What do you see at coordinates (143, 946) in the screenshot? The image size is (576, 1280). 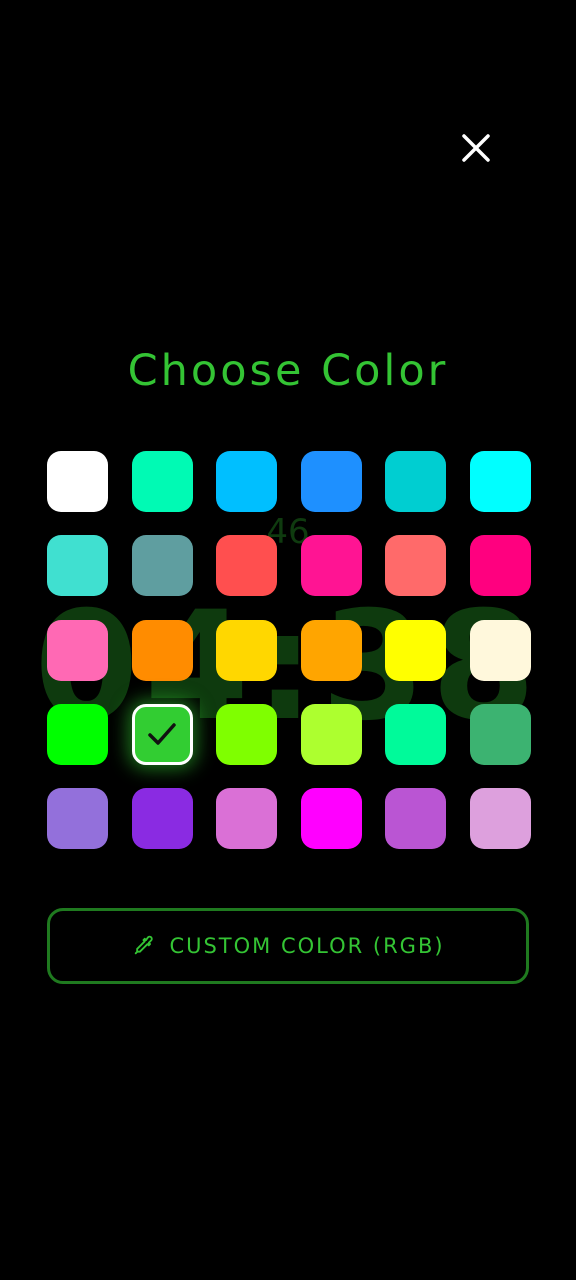 I see `eyedropper-icon` at bounding box center [143, 946].